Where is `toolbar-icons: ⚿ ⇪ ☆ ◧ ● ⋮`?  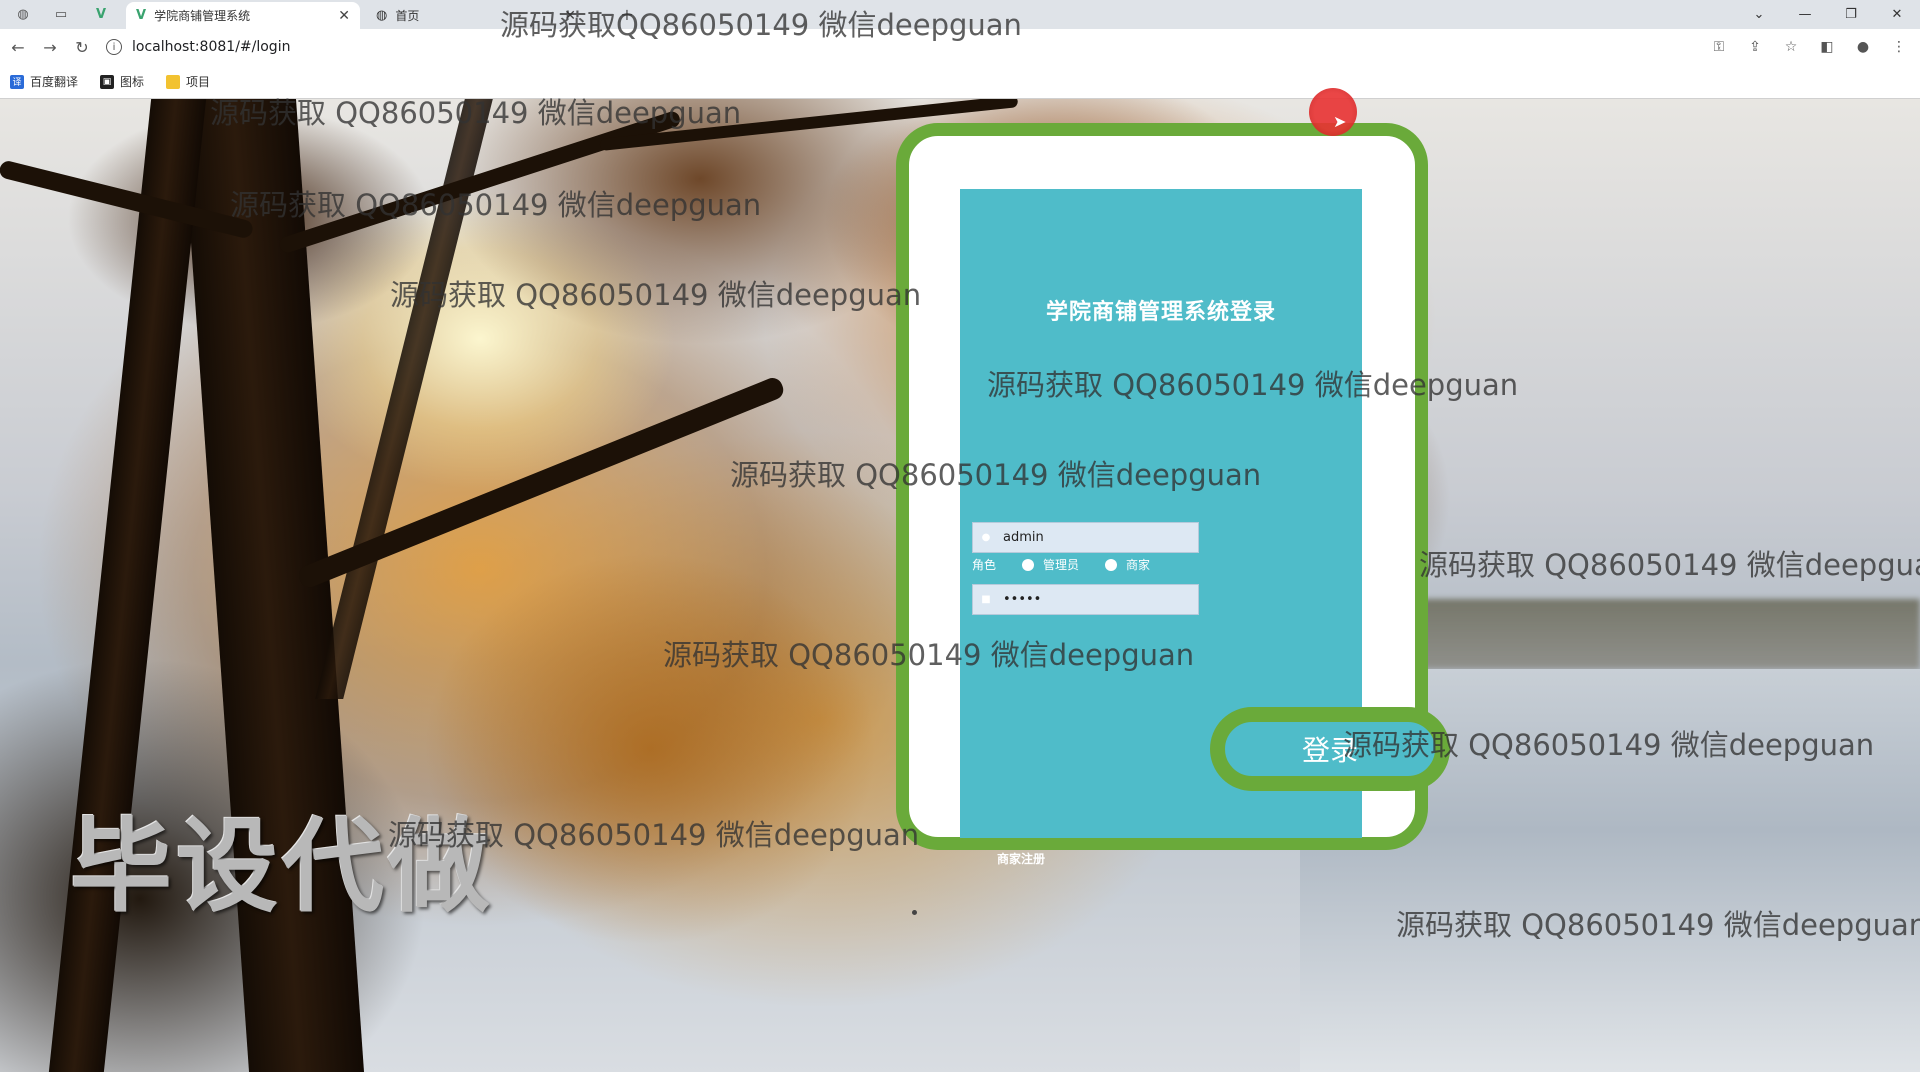
toolbar-icons: ⚿ ⇪ ☆ ◧ ● ⋮ is located at coordinates (1809, 47).